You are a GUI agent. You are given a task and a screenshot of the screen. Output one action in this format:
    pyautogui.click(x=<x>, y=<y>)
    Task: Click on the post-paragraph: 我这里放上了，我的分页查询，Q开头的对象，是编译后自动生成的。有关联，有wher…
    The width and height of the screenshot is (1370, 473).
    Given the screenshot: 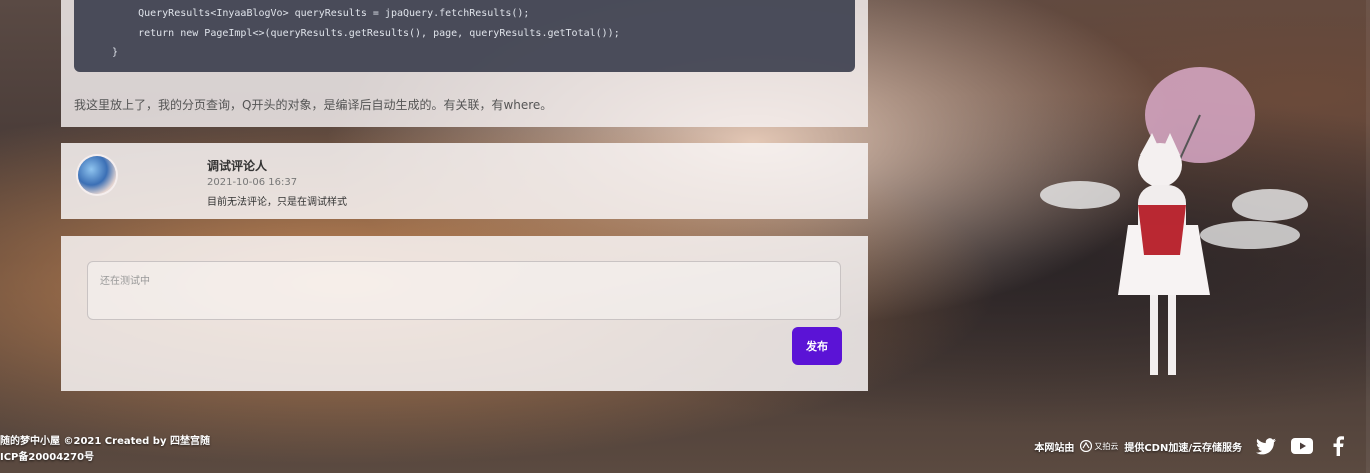 What is the action you would take?
    pyautogui.click(x=313, y=105)
    